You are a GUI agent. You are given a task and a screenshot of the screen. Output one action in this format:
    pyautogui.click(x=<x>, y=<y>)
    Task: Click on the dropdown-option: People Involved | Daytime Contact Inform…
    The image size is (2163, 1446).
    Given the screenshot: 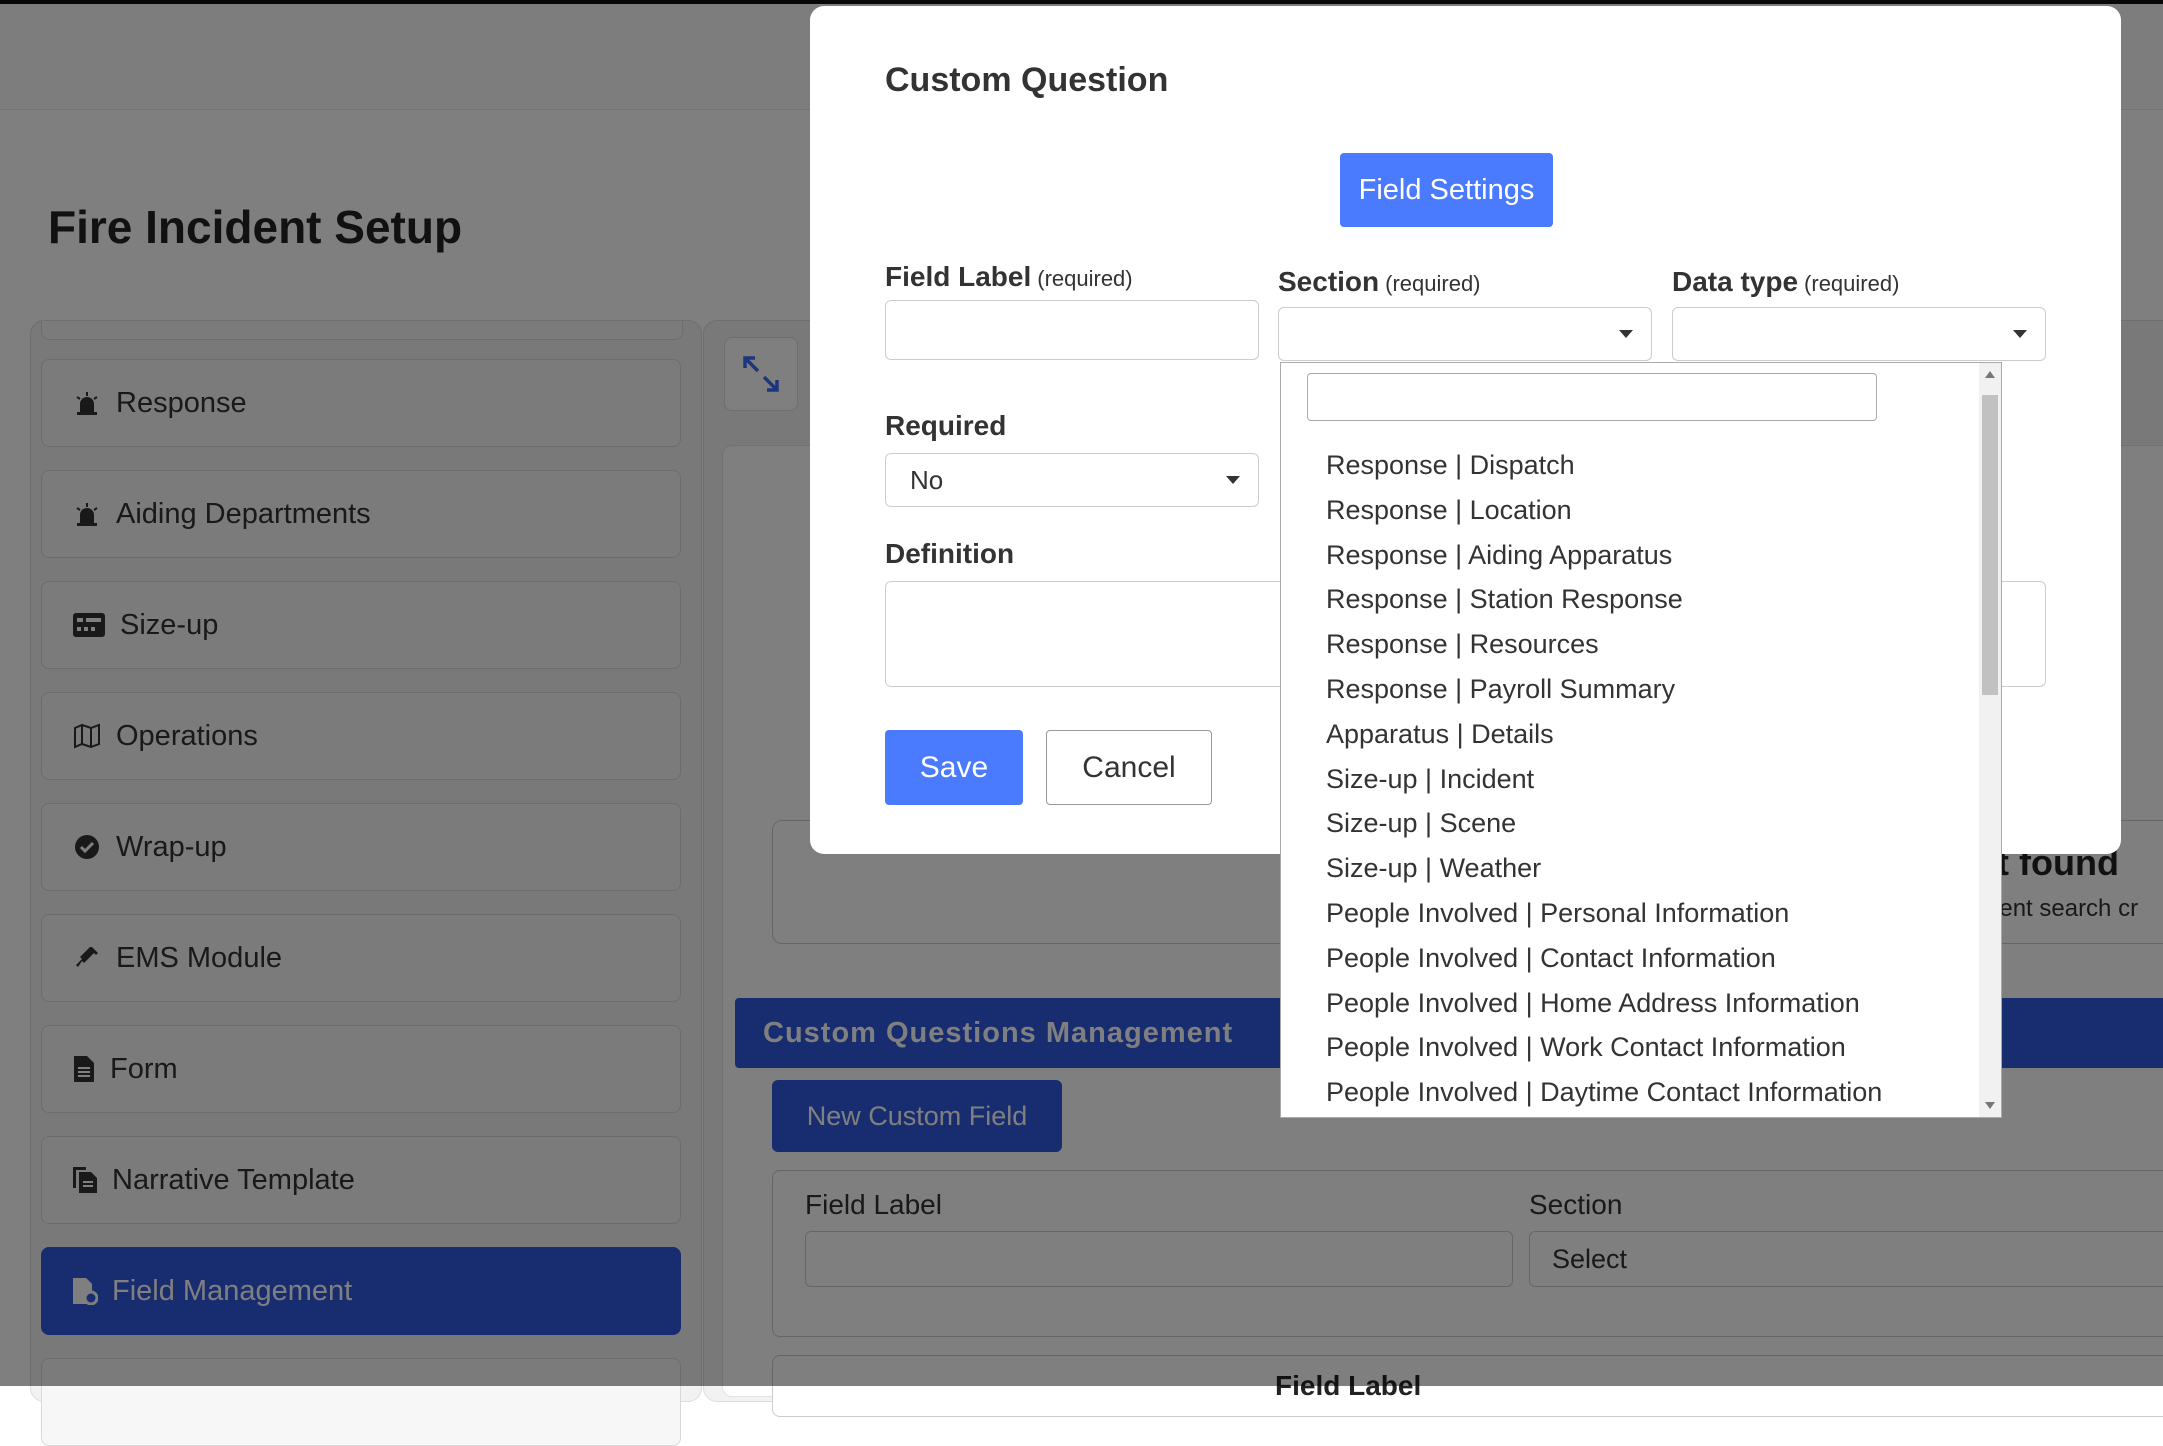 What is the action you would take?
    pyautogui.click(x=1631, y=1092)
    